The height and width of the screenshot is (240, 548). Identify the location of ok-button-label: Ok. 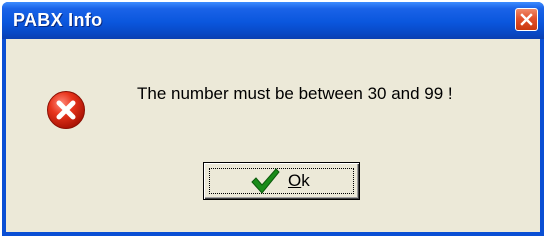
(299, 181).